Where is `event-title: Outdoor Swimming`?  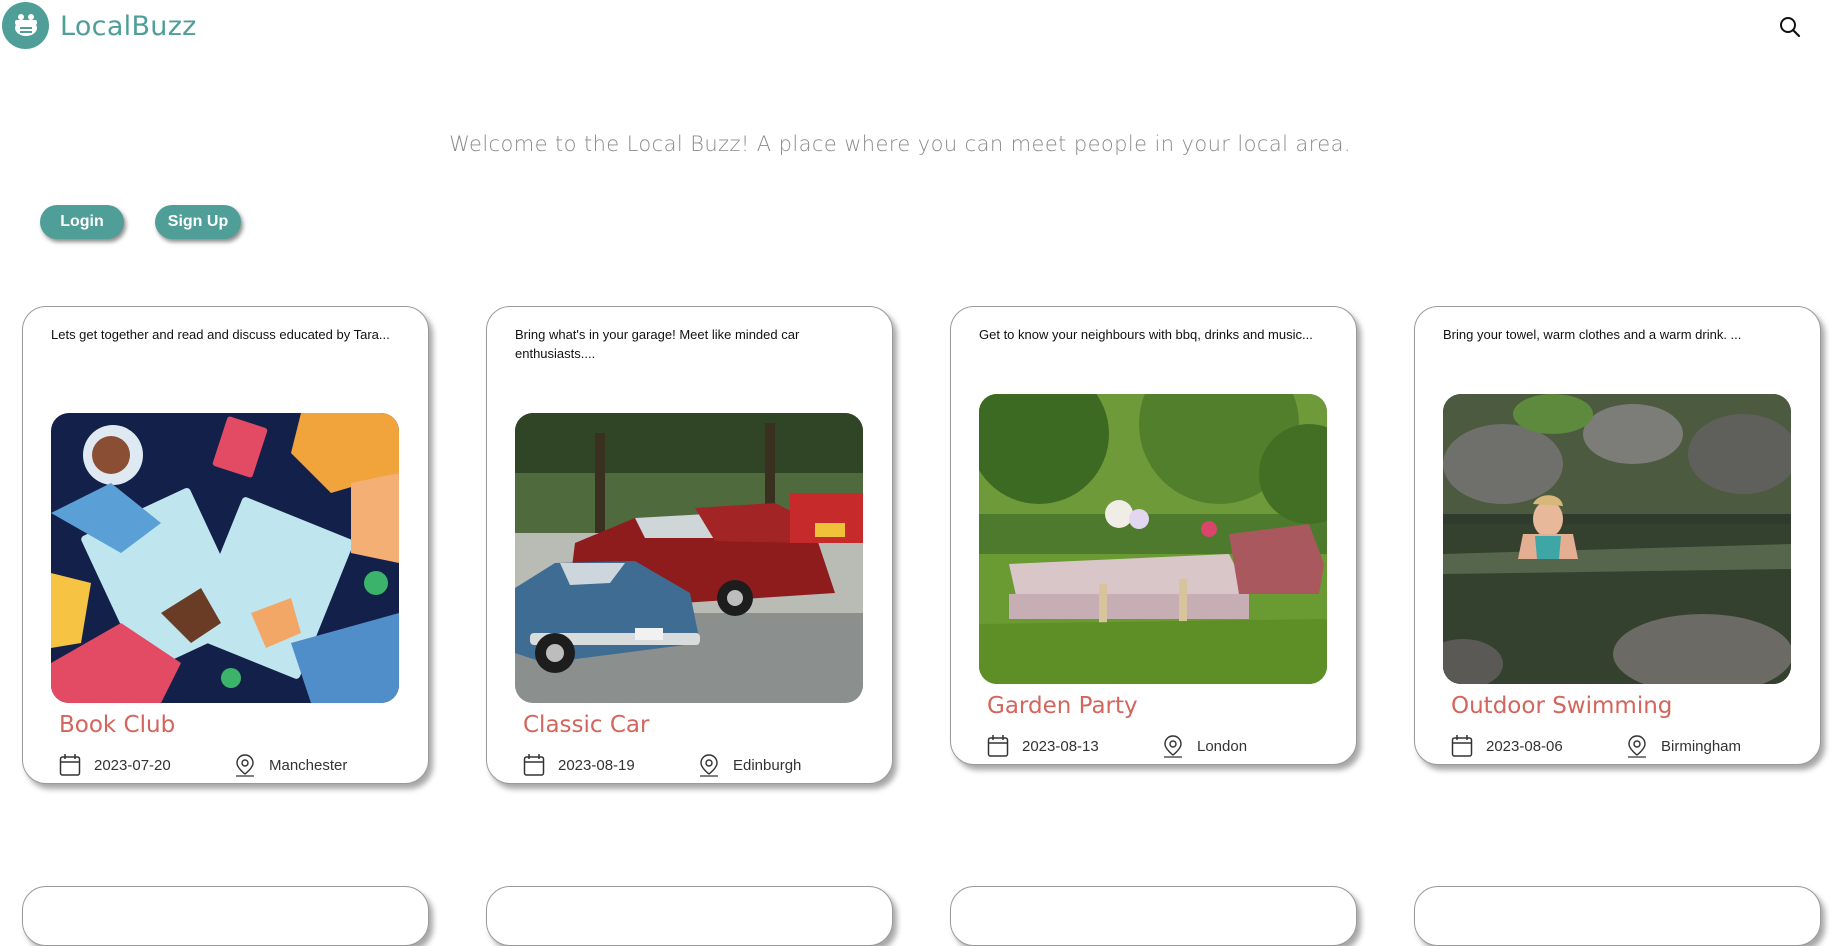 event-title: Outdoor Swimming is located at coordinates (1561, 706).